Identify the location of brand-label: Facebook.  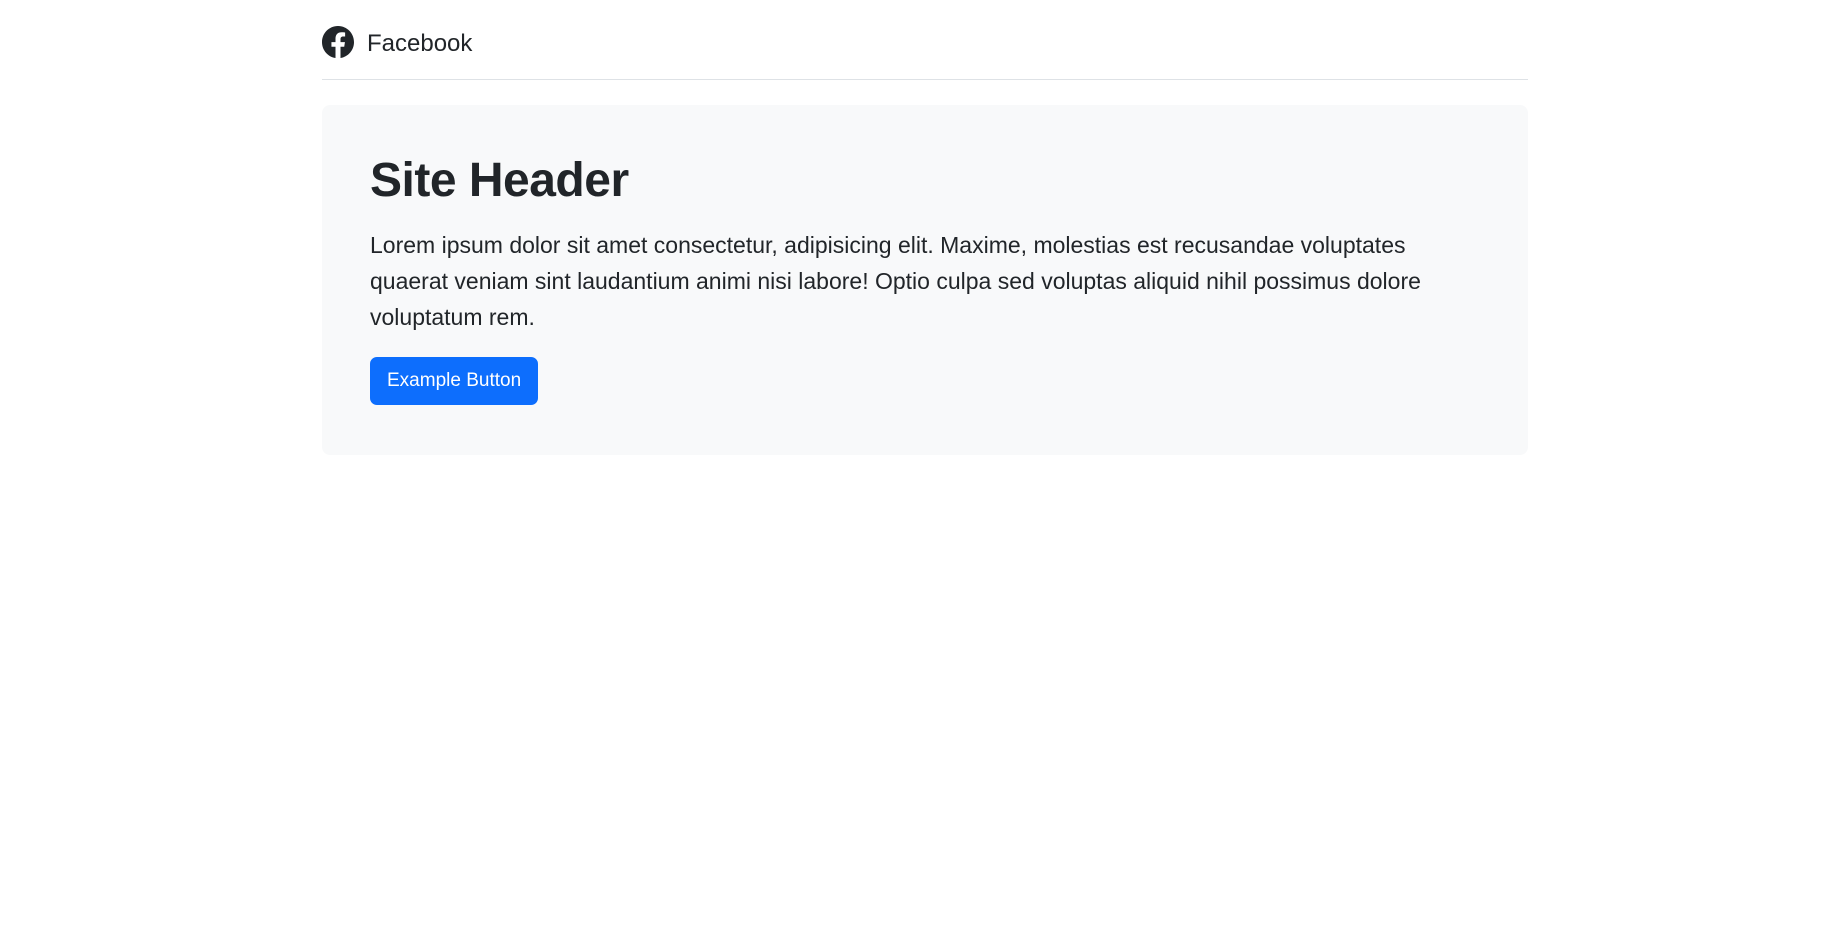
(420, 43).